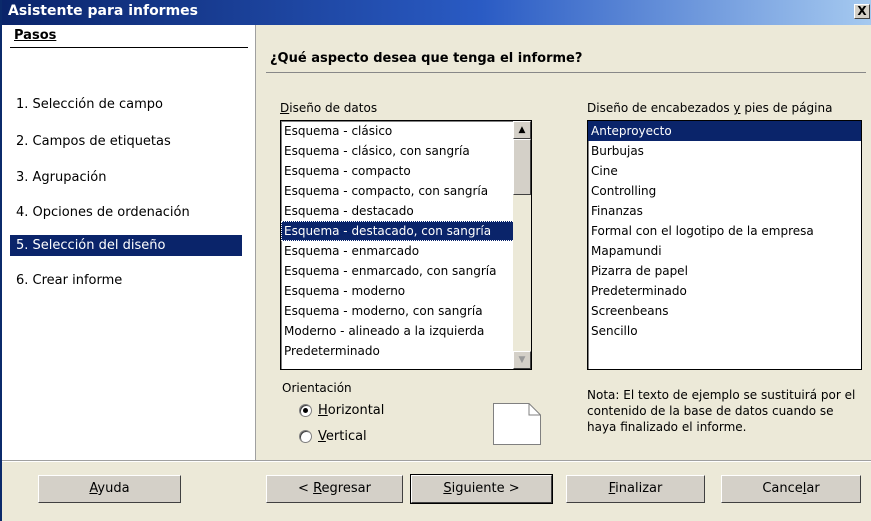 The image size is (871, 521). Describe the element at coordinates (351, 410) in the screenshot. I see `horizontal-label: Horizontal` at that location.